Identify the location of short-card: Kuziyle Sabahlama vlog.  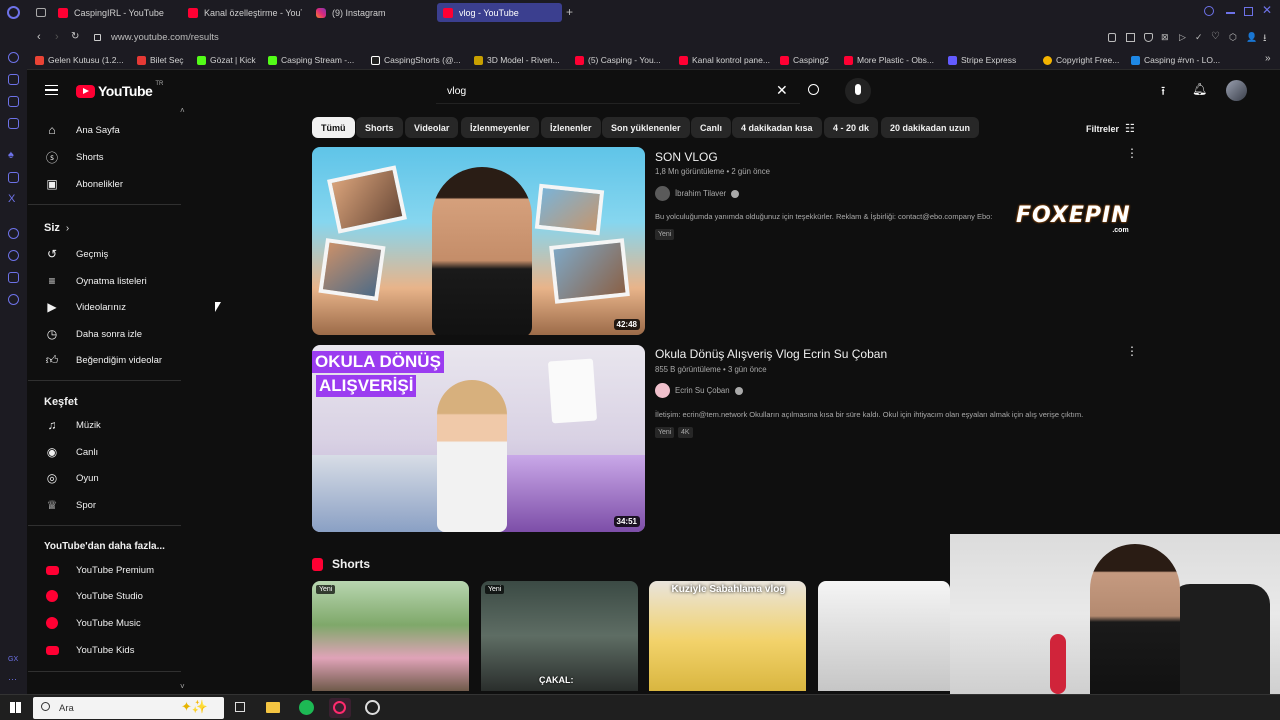
(727, 636).